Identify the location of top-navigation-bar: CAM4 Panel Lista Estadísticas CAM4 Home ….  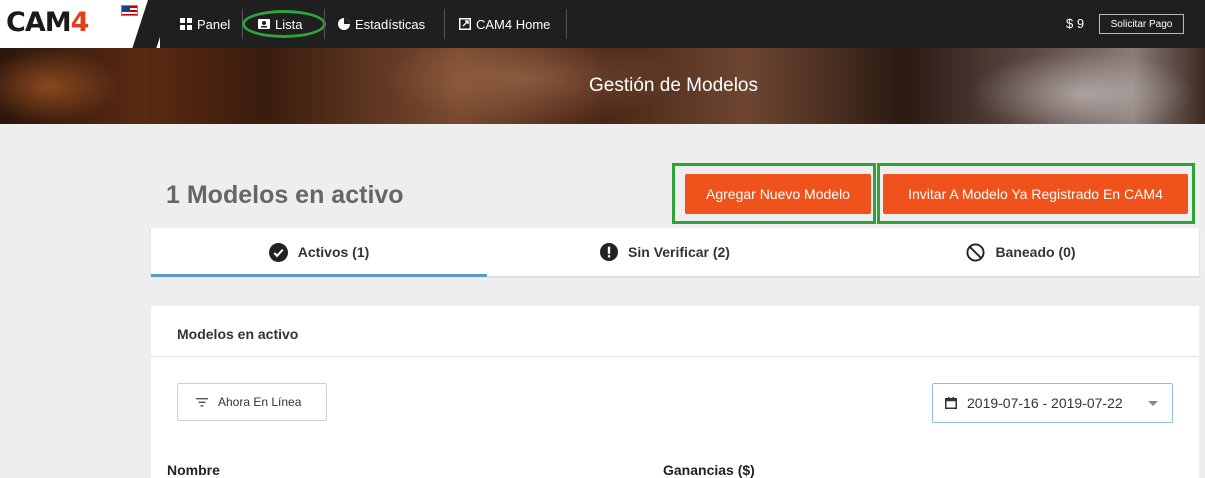
(602, 24).